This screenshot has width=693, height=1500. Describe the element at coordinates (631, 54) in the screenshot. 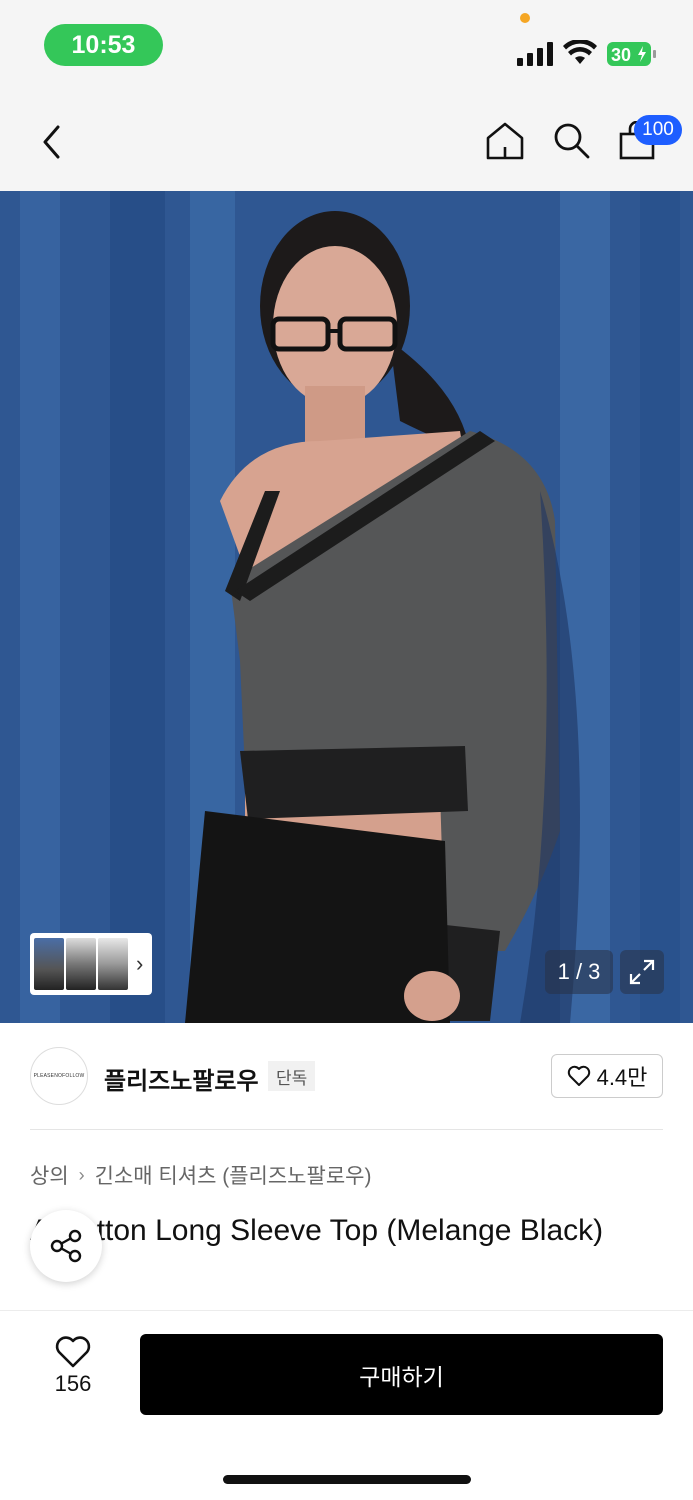

I see `battery-icon: 30` at that location.